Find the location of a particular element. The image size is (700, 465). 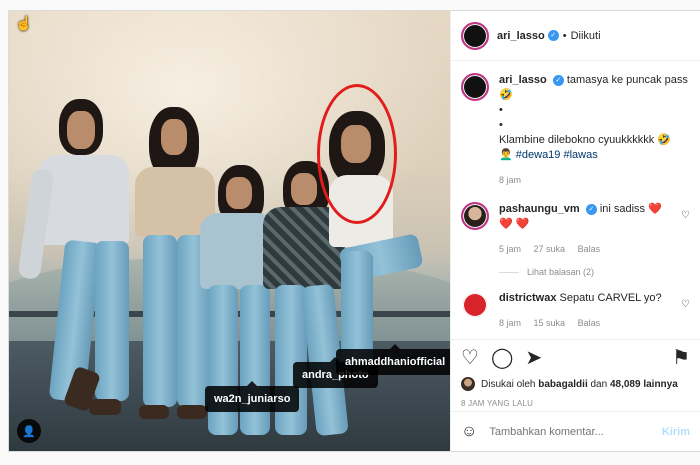

hand-cursor-icon: ☝ is located at coordinates (24, 23).